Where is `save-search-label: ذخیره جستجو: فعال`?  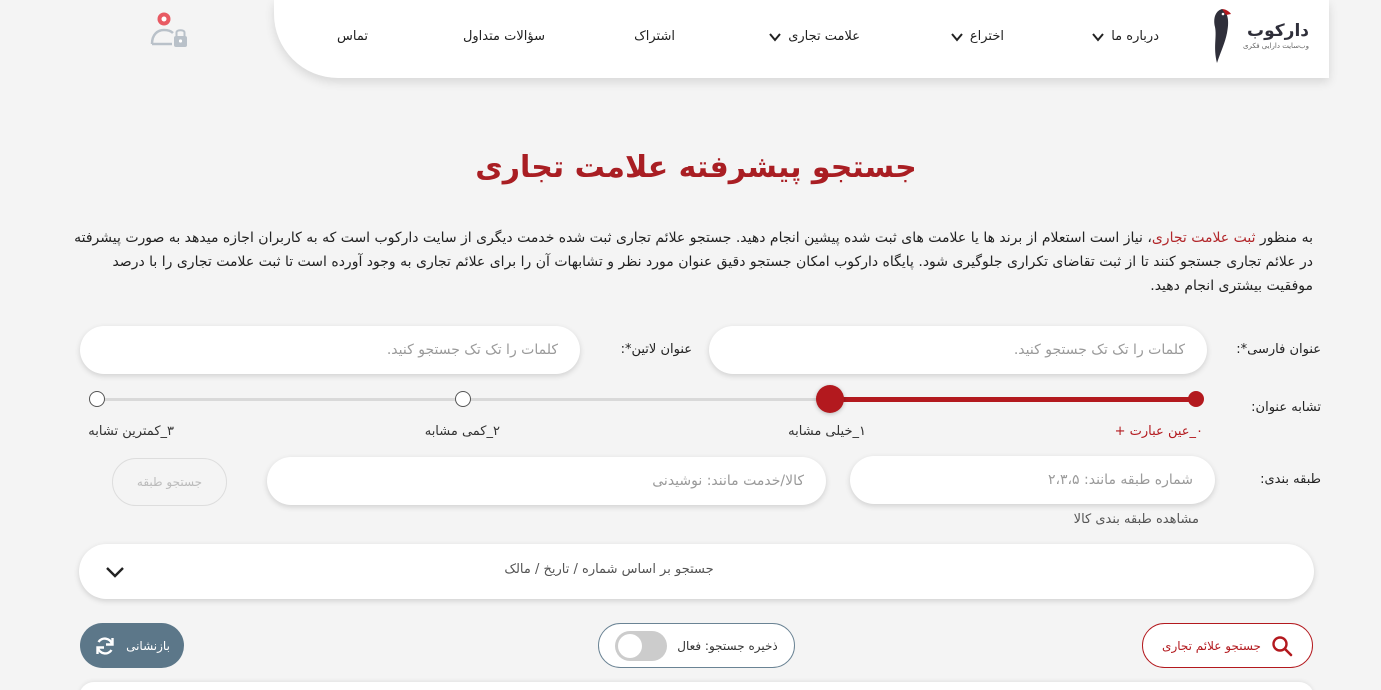
save-search-label: ذخیره جستجو: فعال is located at coordinates (727, 645).